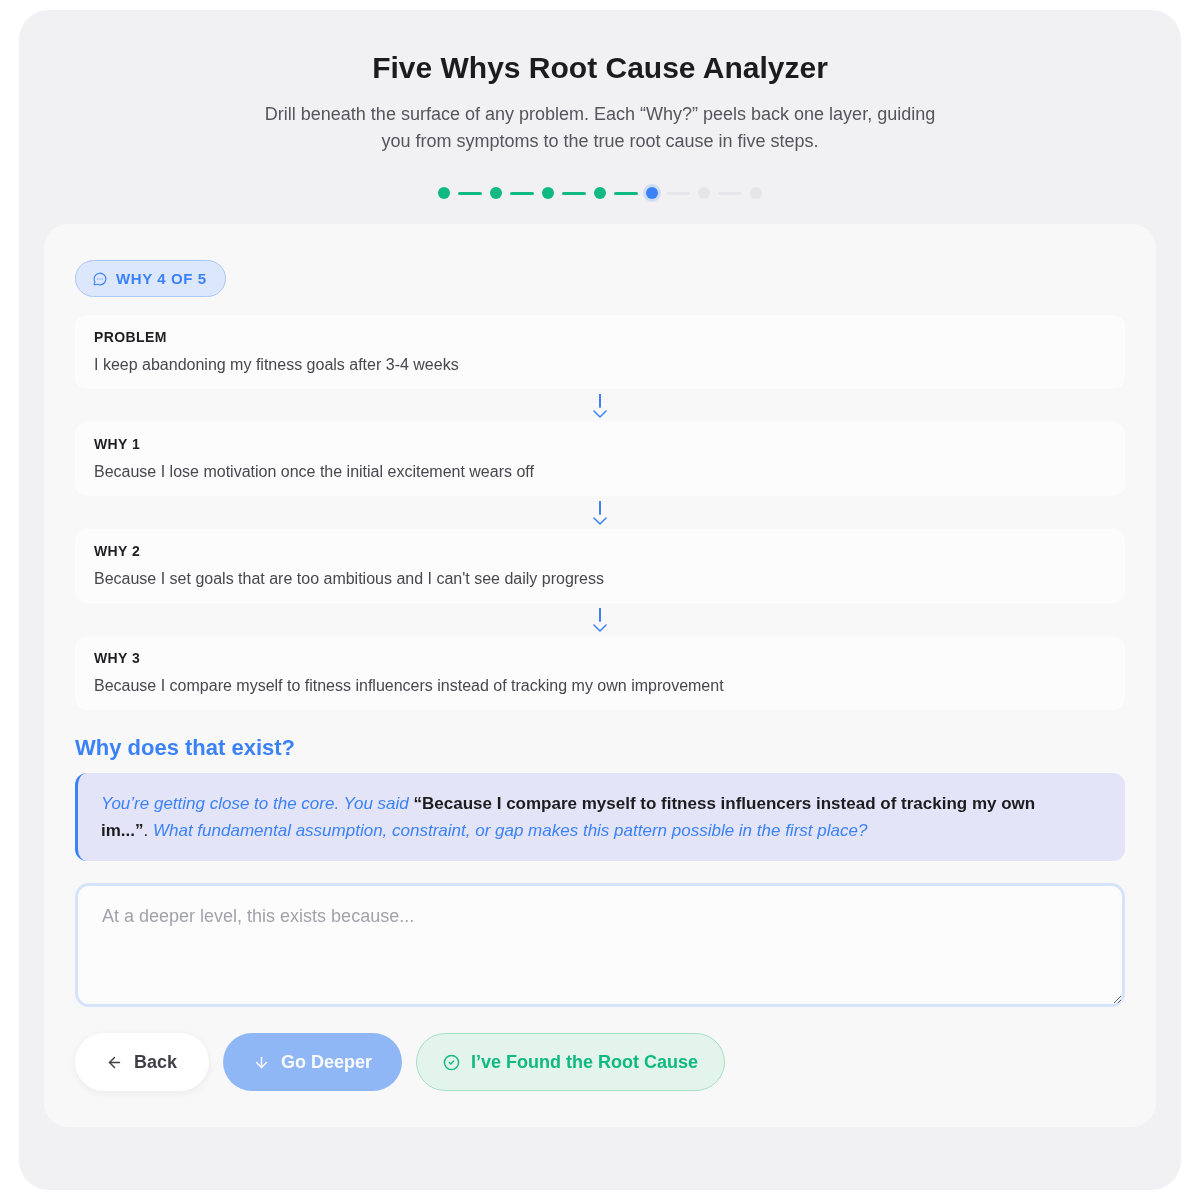 The height and width of the screenshot is (1200, 1200). I want to click on step-label: PROBLEM, so click(131, 337).